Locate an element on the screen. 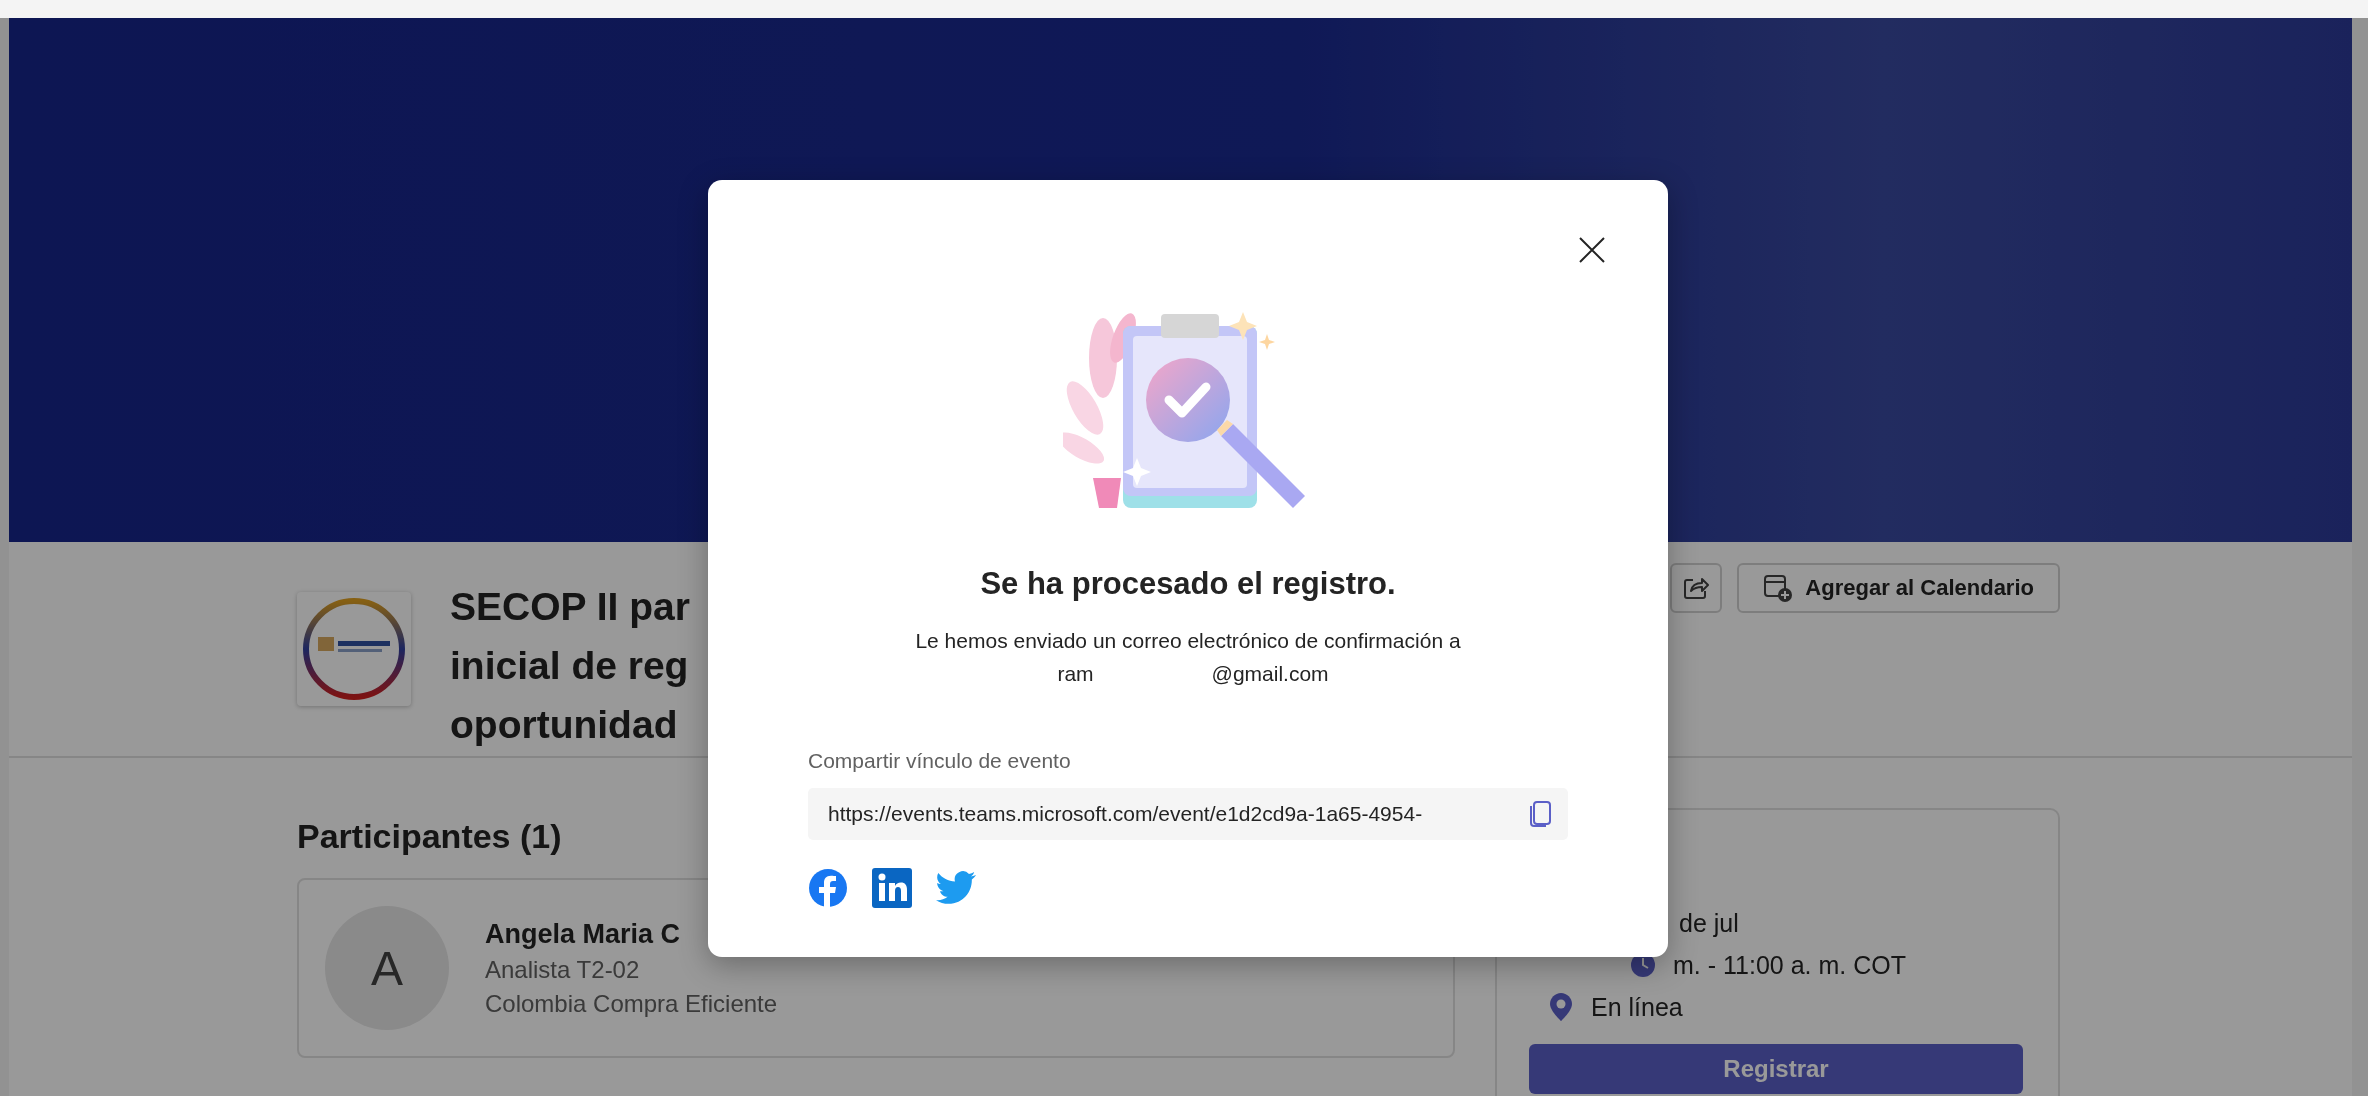 The width and height of the screenshot is (2368, 1096). avatar: A is located at coordinates (387, 968).